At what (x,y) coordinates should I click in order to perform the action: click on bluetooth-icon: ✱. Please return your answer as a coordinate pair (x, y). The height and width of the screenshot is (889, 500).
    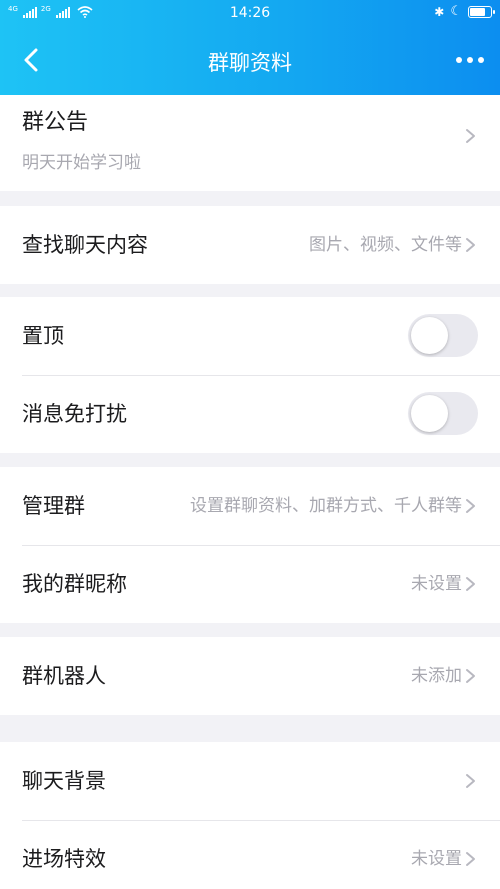
    Looking at the image, I should click on (439, 11).